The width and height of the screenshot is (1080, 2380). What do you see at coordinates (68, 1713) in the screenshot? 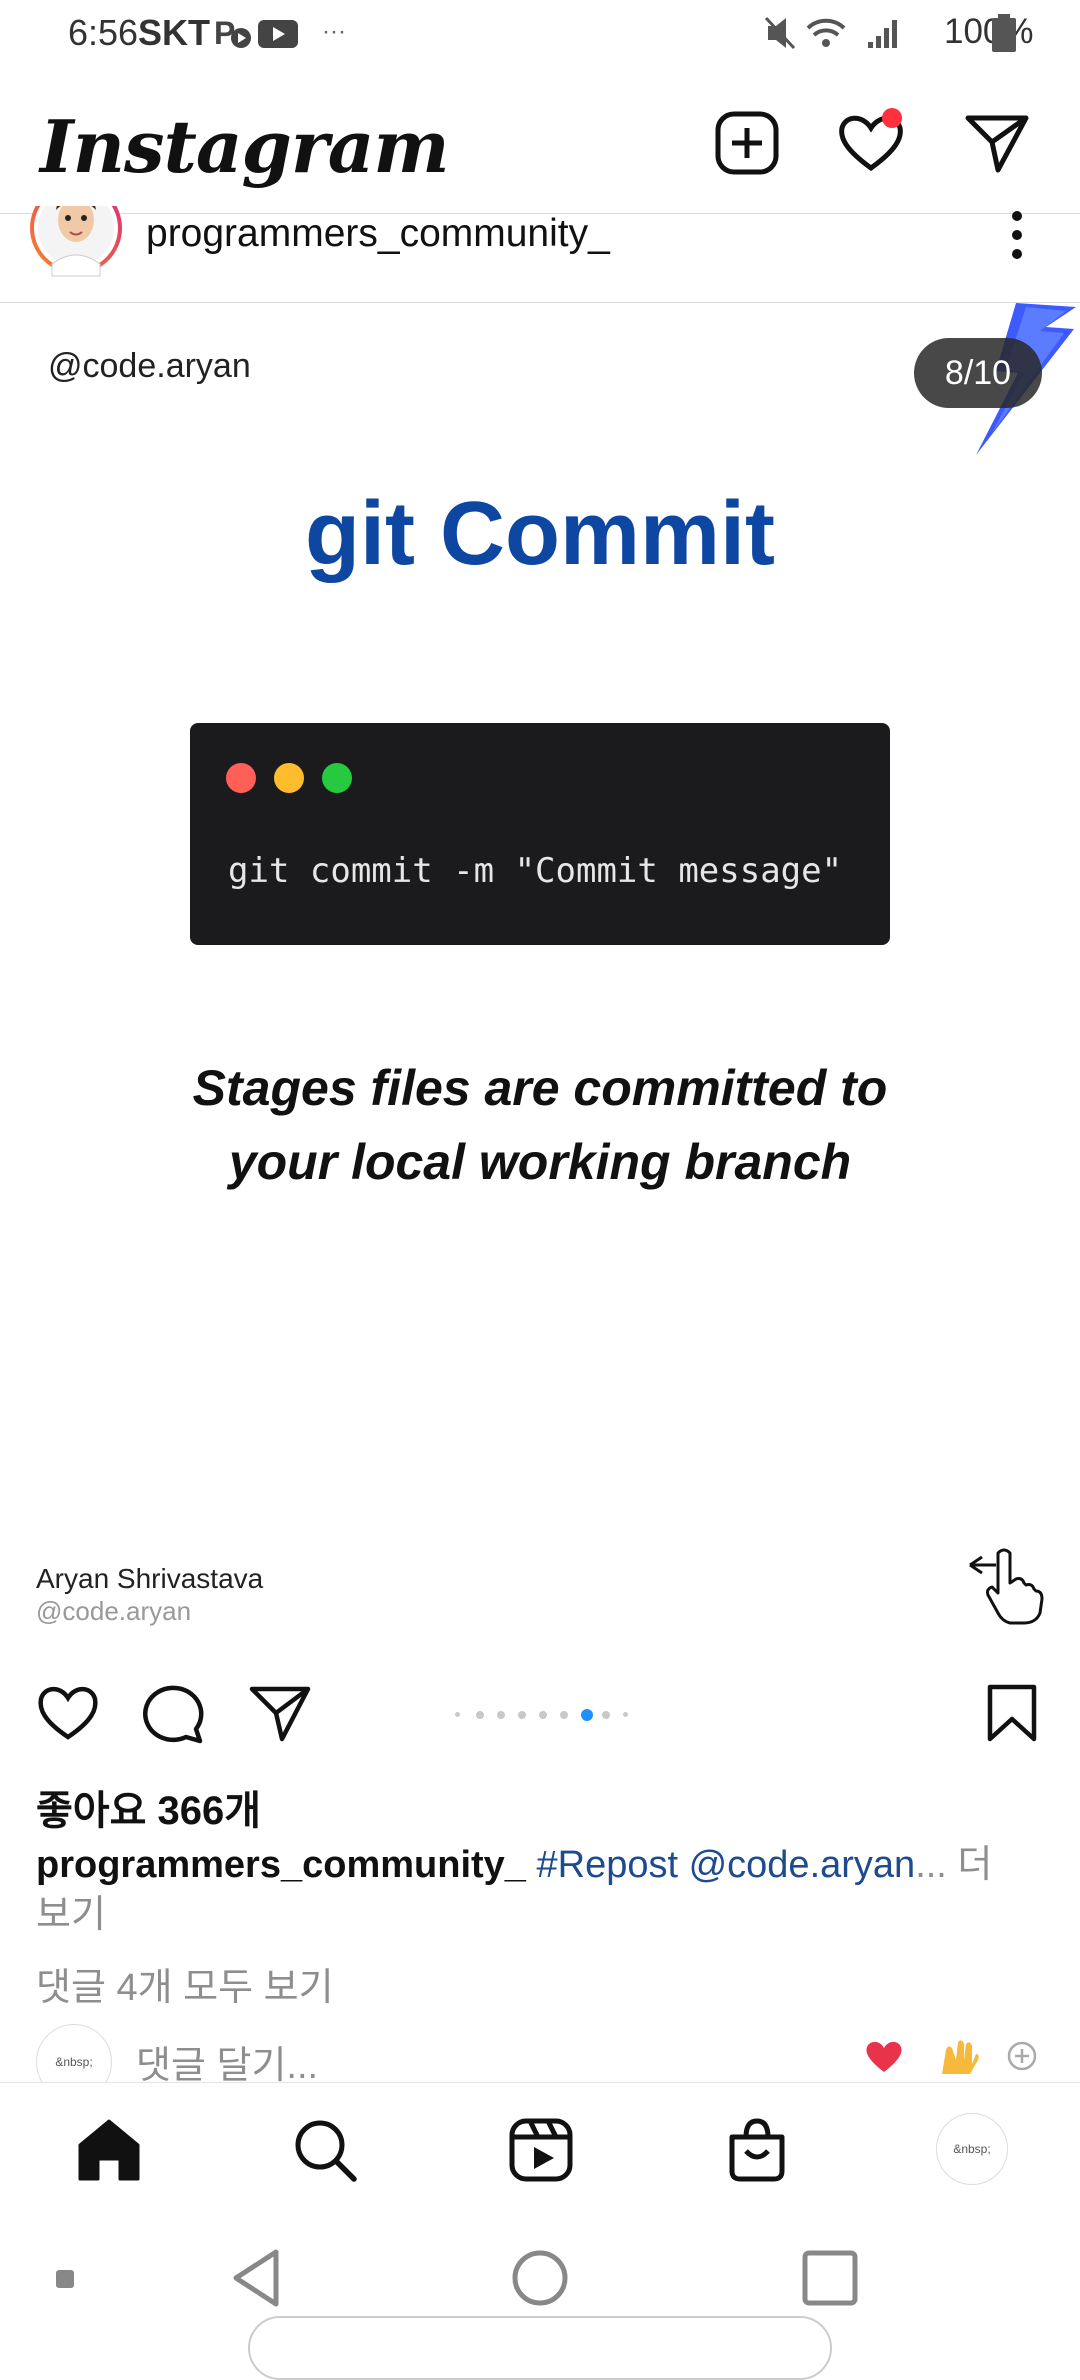
I see `like-icon` at bounding box center [68, 1713].